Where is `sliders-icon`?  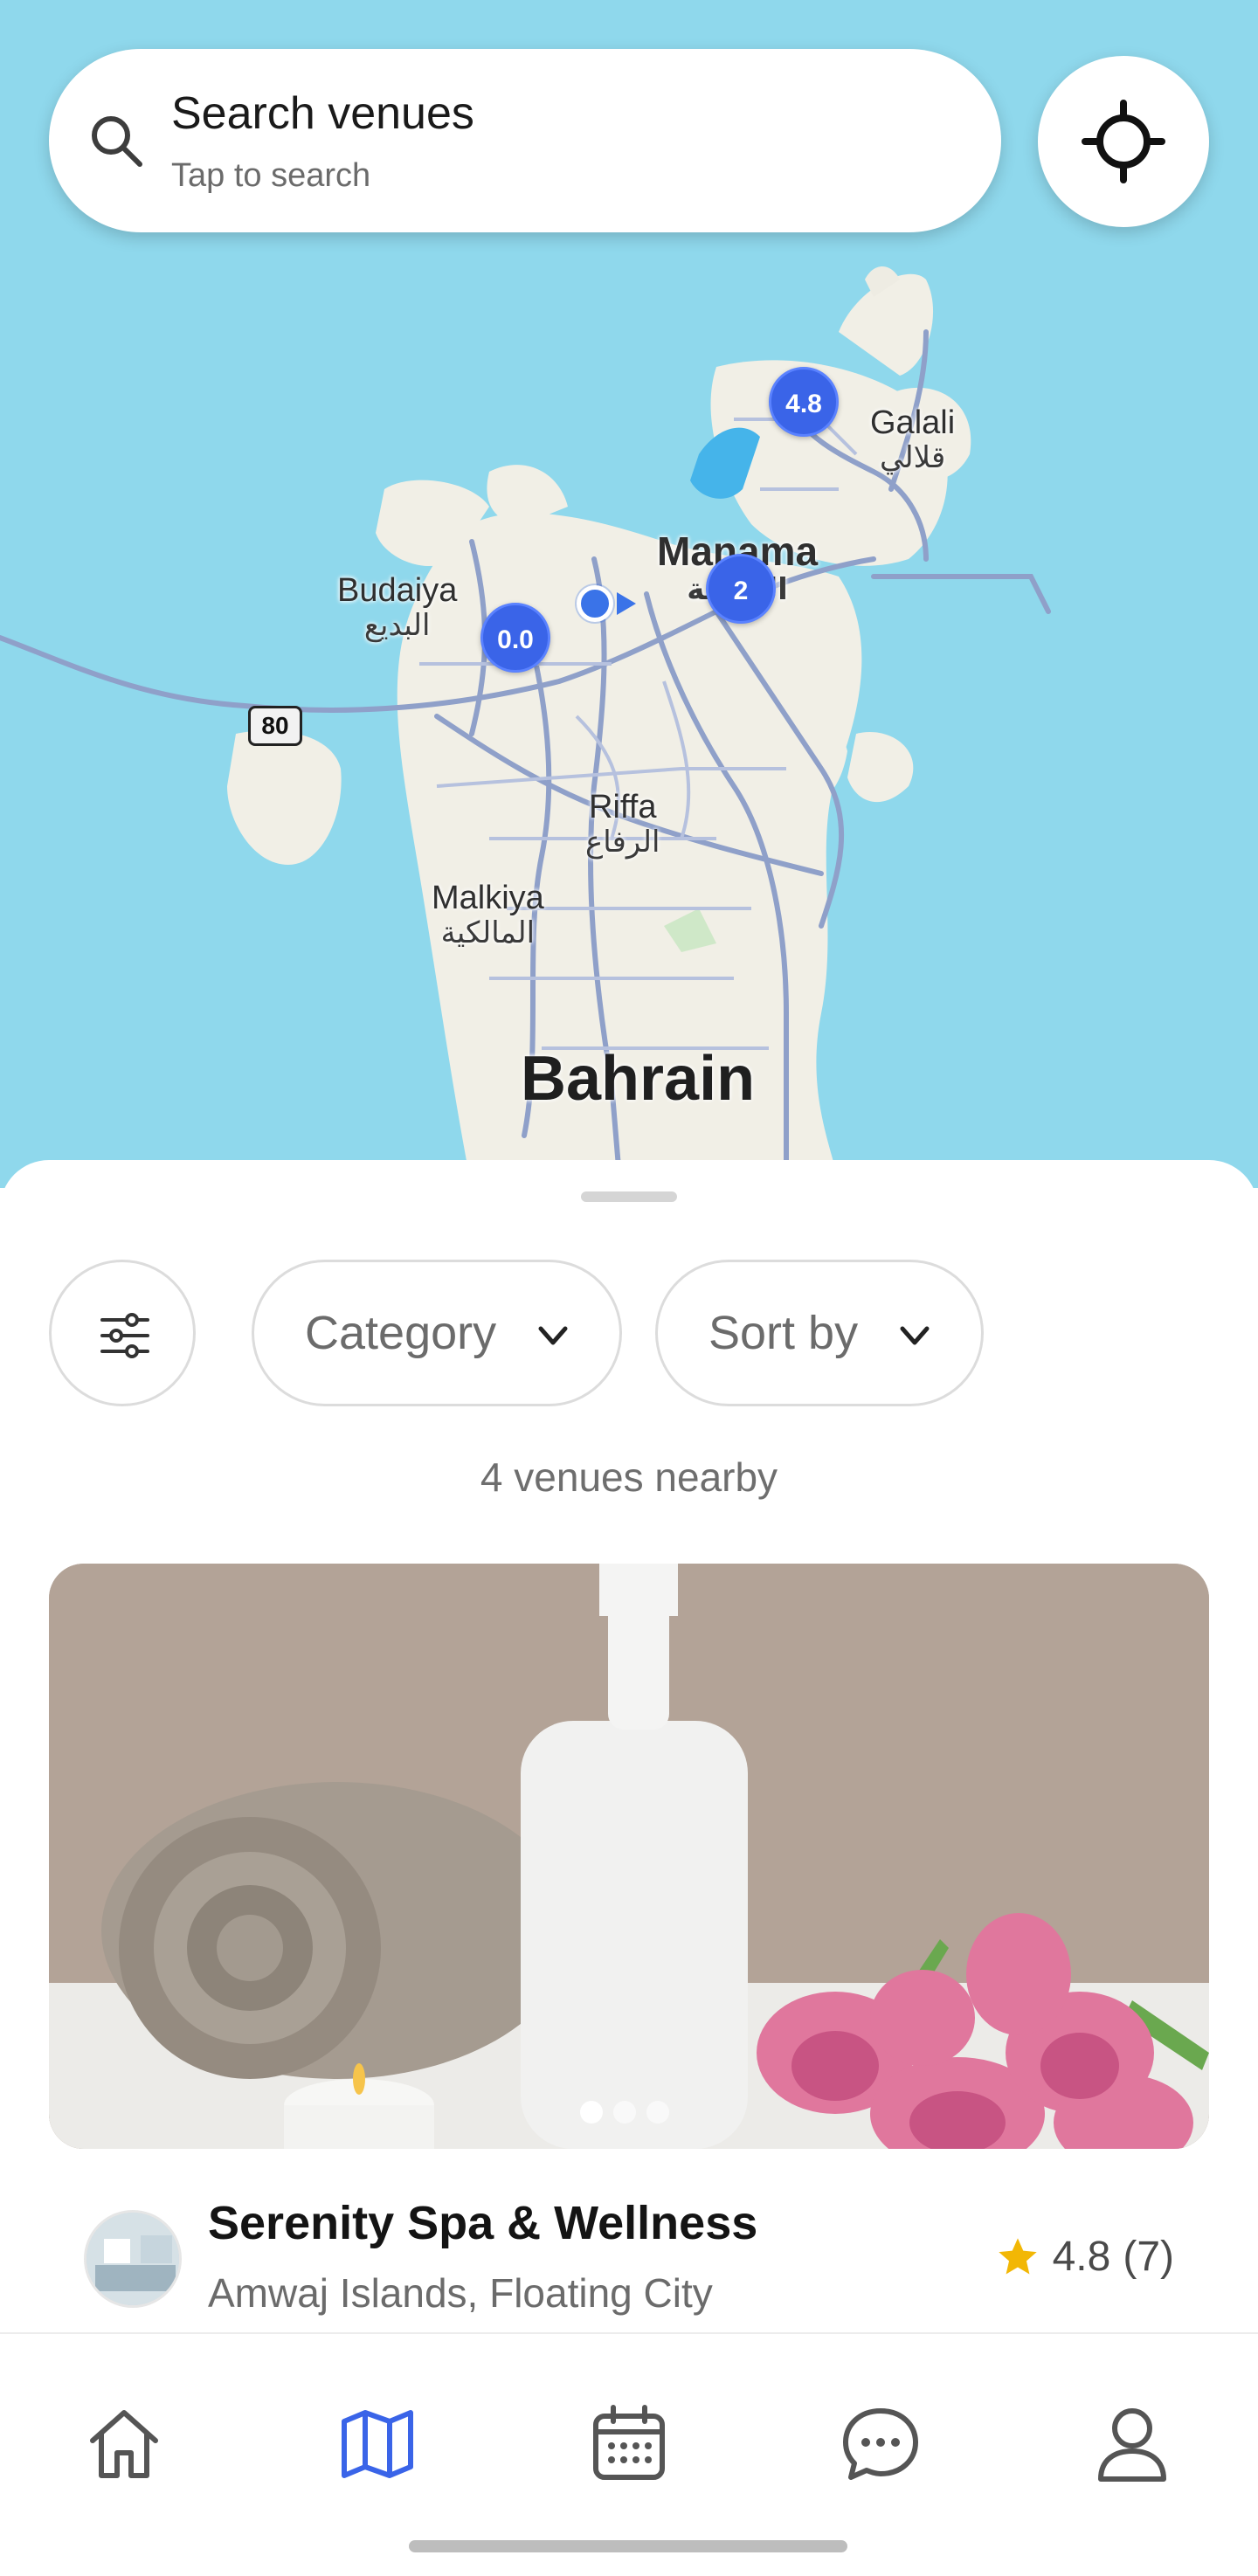
sliders-icon is located at coordinates (124, 1335).